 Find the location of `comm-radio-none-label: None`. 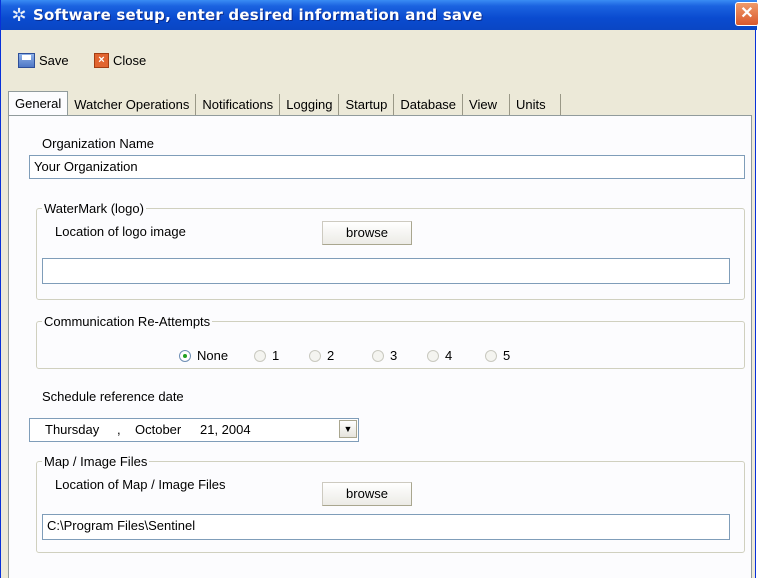

comm-radio-none-label: None is located at coordinates (213, 355).